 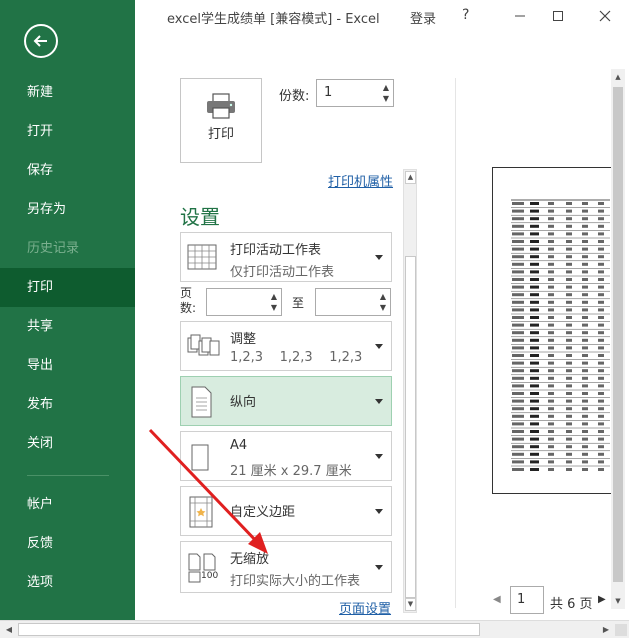 What do you see at coordinates (67, 582) in the screenshot?
I see `sidebar-item-options: 选项` at bounding box center [67, 582].